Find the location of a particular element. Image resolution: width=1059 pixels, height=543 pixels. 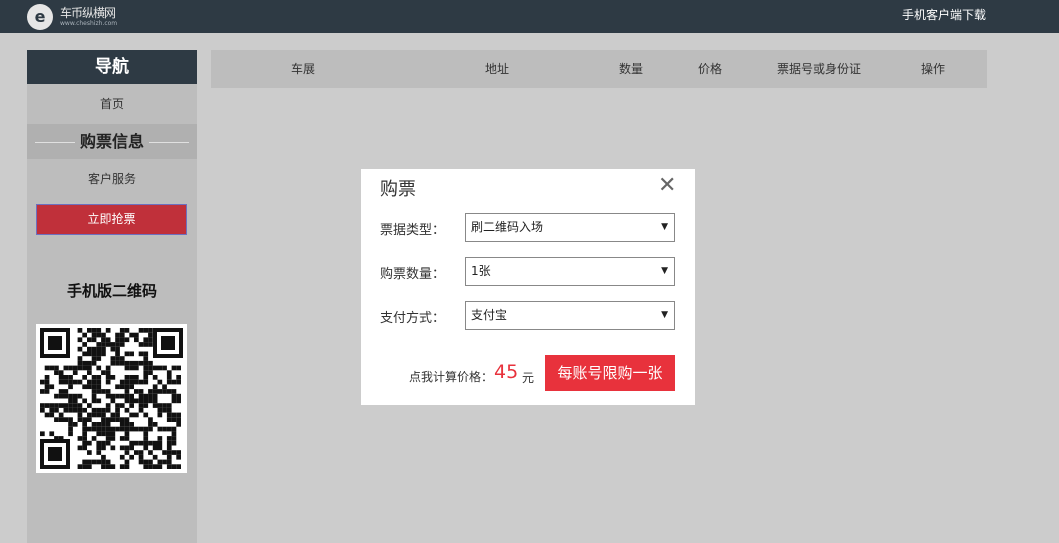

sidebar-item-home: 首页 is located at coordinates (112, 104).